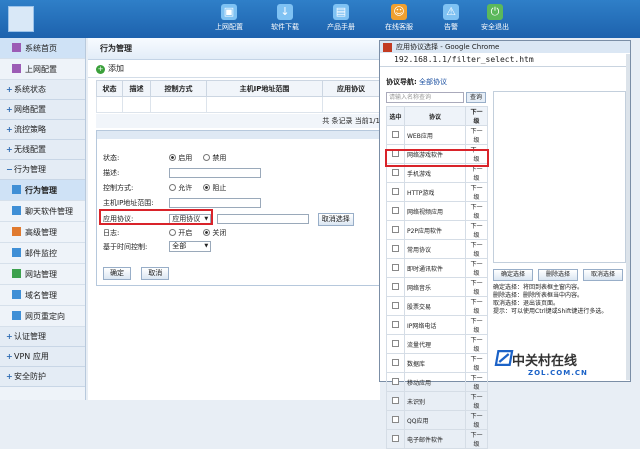 Image resolution: width=640 pixels, height=449 pixels. What do you see at coordinates (207, 187) in the screenshot?
I see `control-block-radio` at bounding box center [207, 187].